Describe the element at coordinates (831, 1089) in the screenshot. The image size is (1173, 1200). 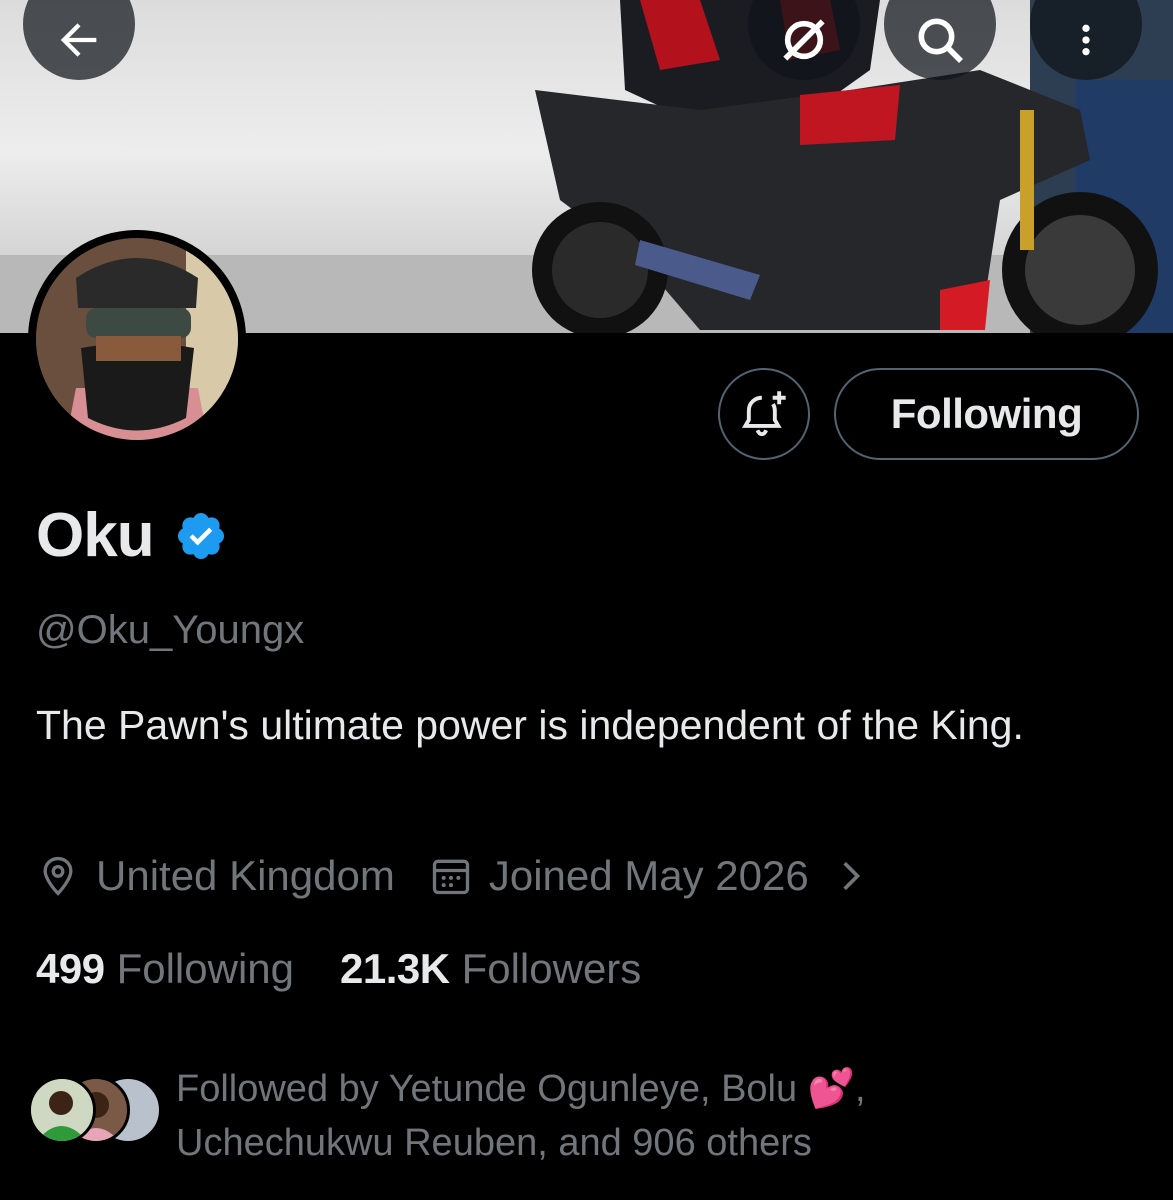
I see `hearts-emoji: 💕` at that location.